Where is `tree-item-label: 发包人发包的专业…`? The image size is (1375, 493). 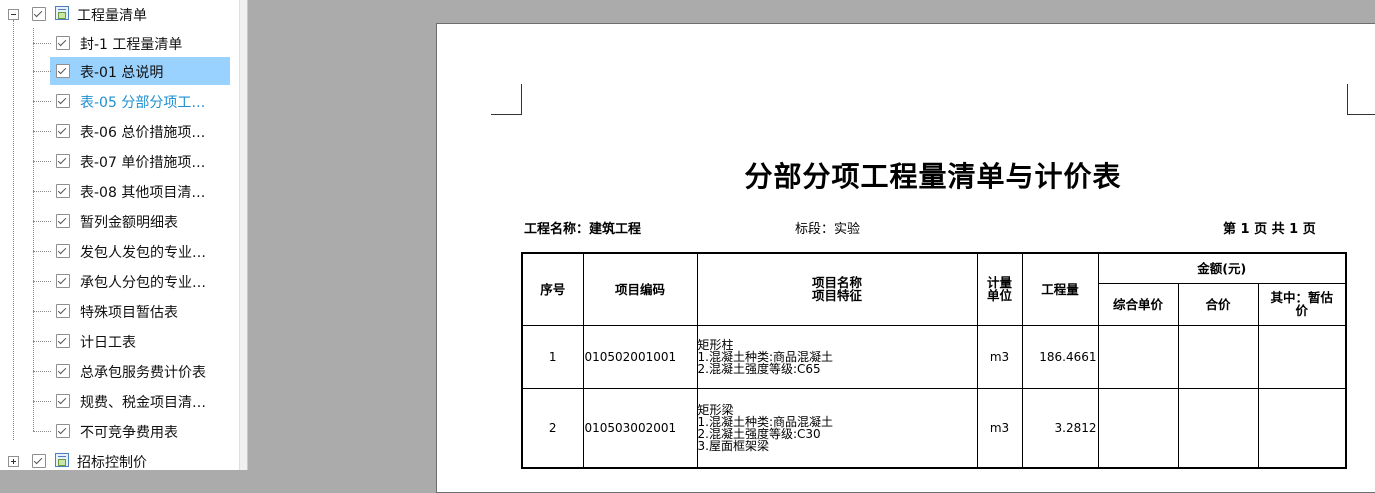
tree-item-label: 发包人发包的专业… is located at coordinates (143, 253).